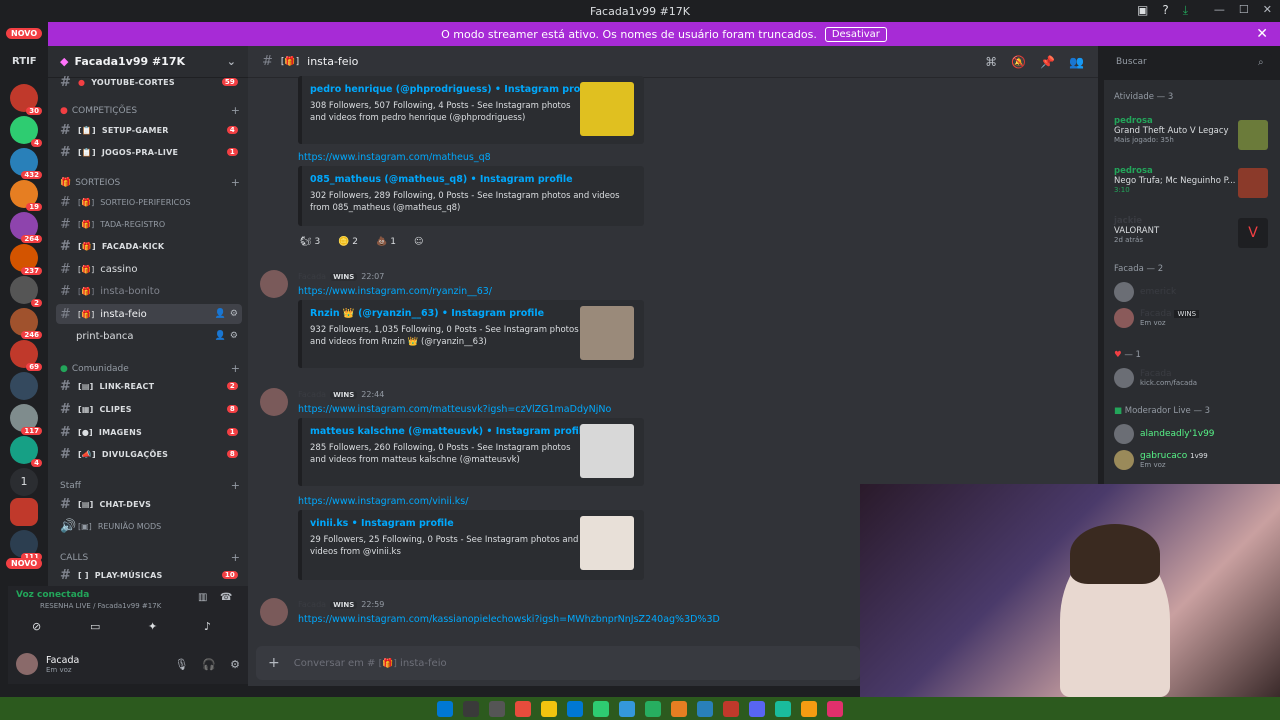 The image size is (1280, 720). Describe the element at coordinates (26, 323) in the screenshot. I see `server-icon: 246` at that location.